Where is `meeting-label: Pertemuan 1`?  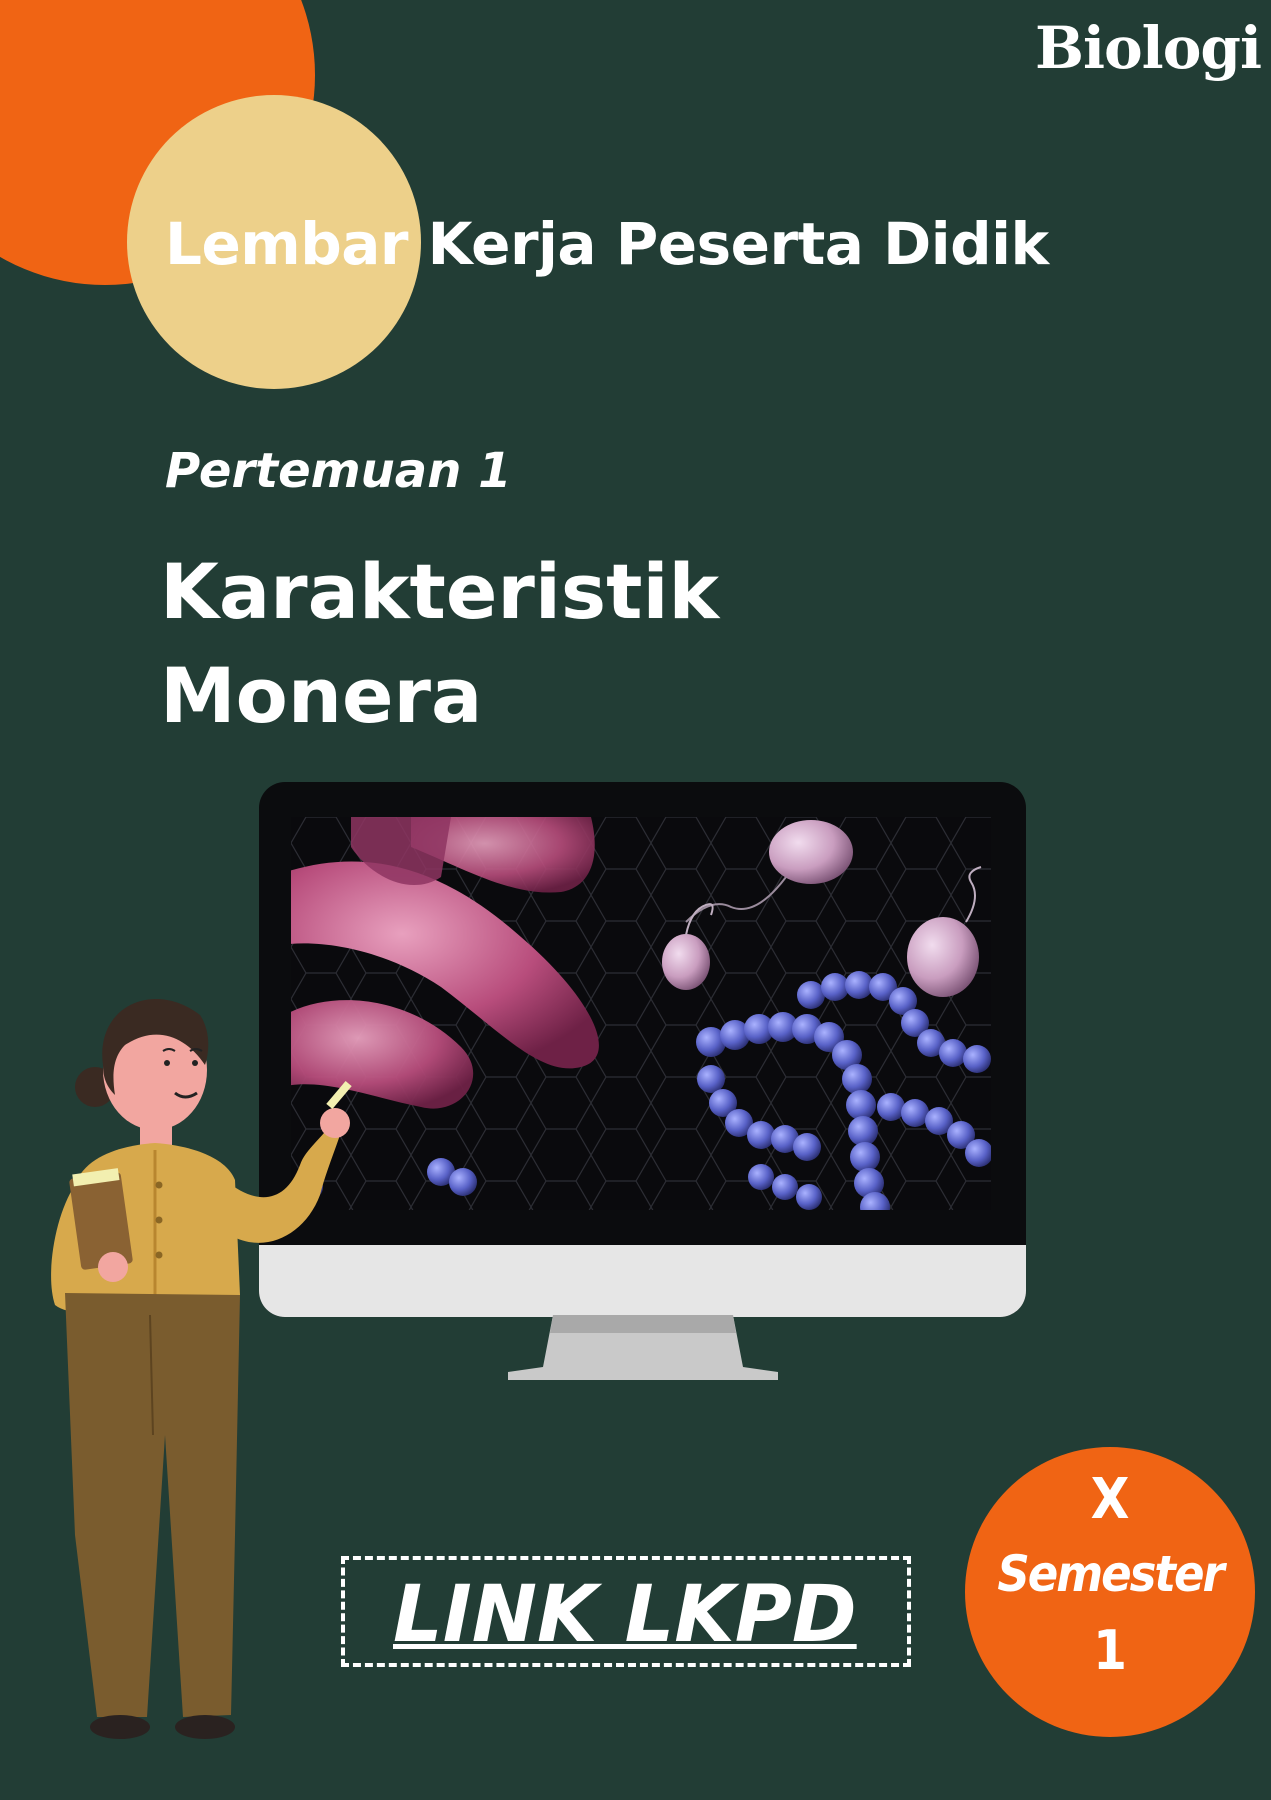 meeting-label: Pertemuan 1 is located at coordinates (338, 471).